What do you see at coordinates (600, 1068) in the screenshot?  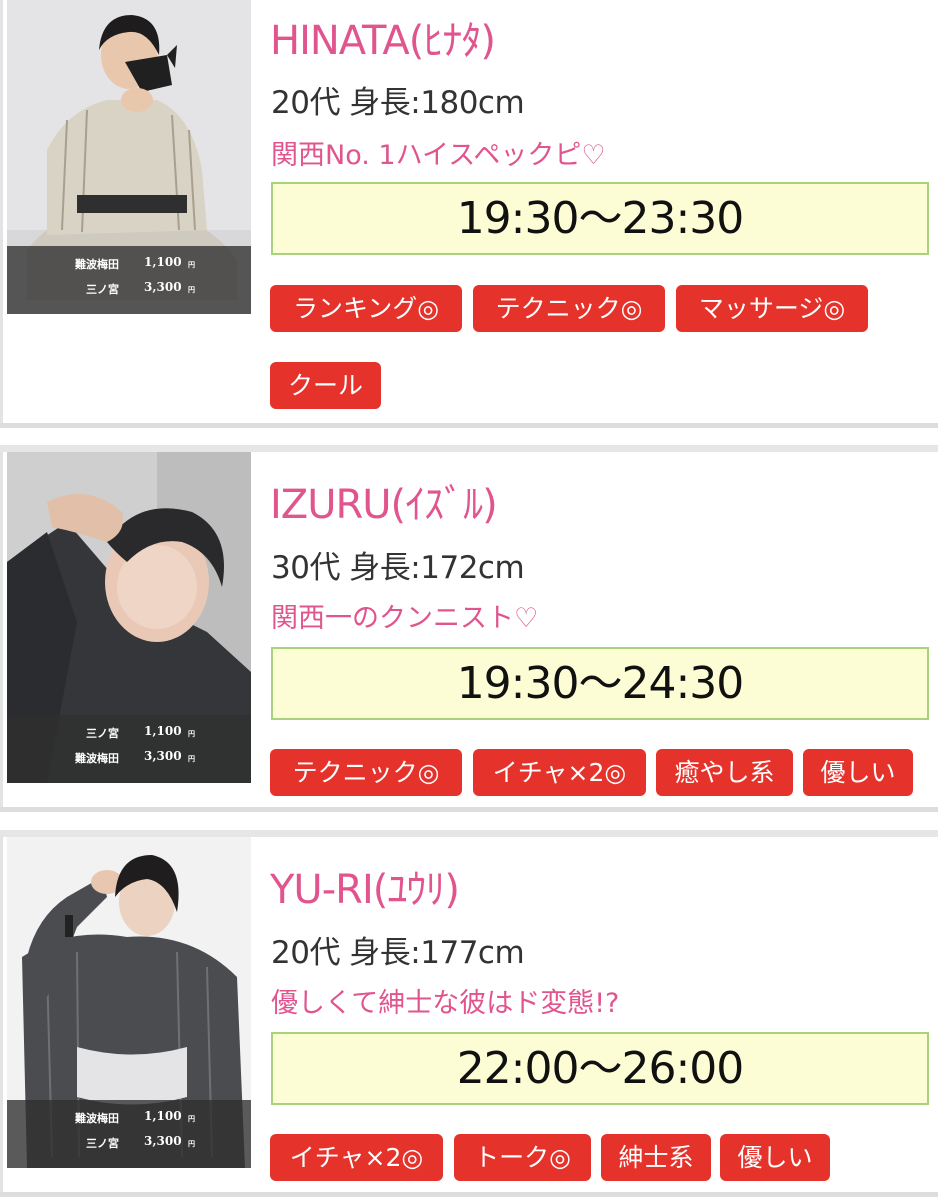 I see `schedule-time: 22:00〜26:00` at bounding box center [600, 1068].